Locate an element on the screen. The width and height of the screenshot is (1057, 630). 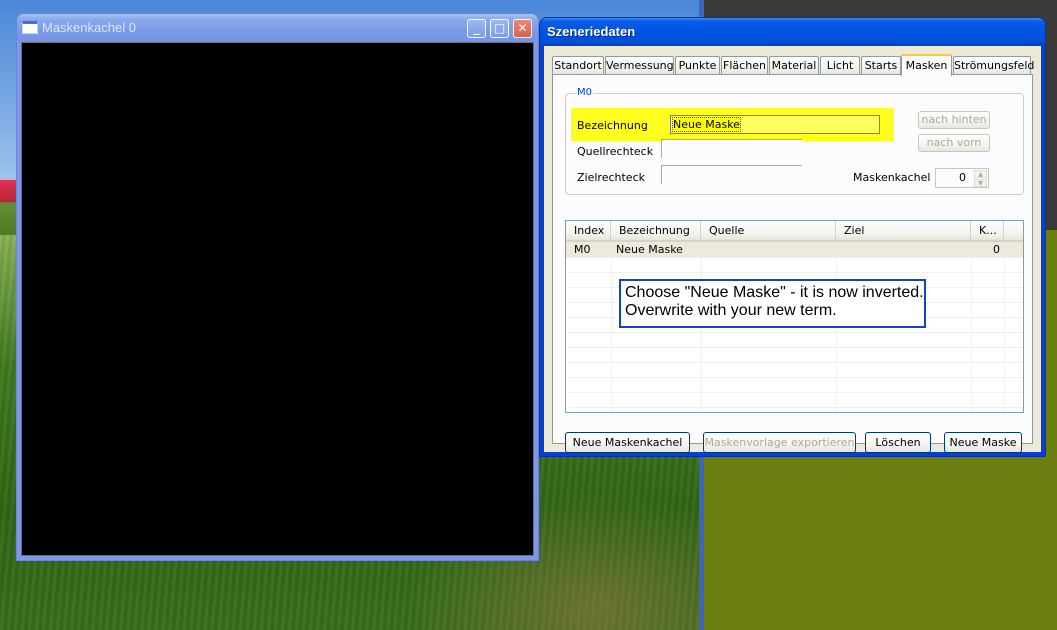
mask-window-title: Maskenkachel 0 is located at coordinates (89, 27).